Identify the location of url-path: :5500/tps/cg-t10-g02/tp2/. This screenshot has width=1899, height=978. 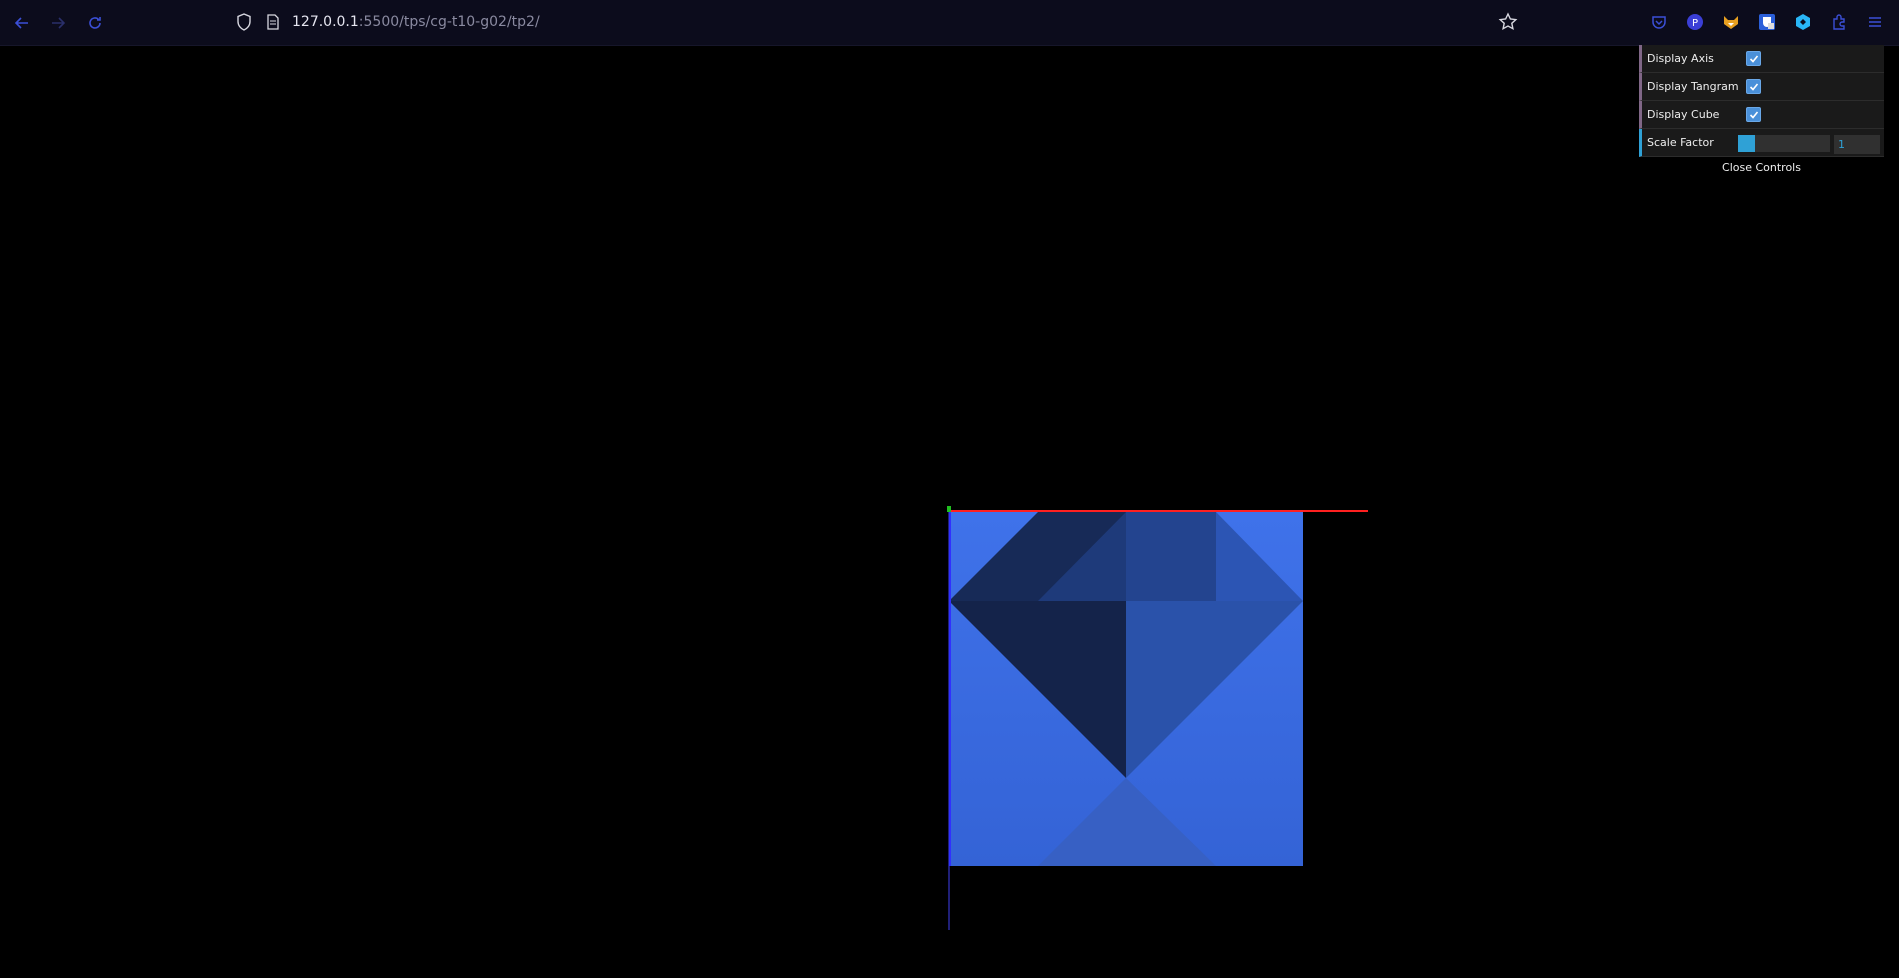
(449, 22).